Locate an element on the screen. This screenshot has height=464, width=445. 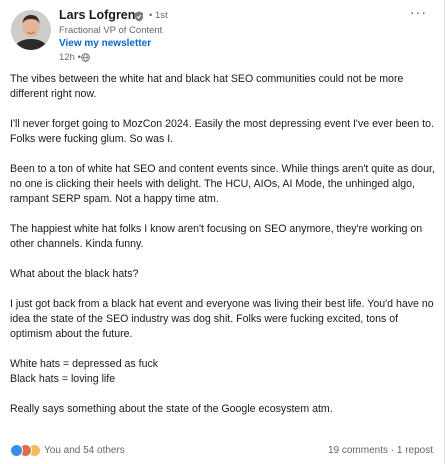
reaction-count: You and 54 others is located at coordinates (84, 450).